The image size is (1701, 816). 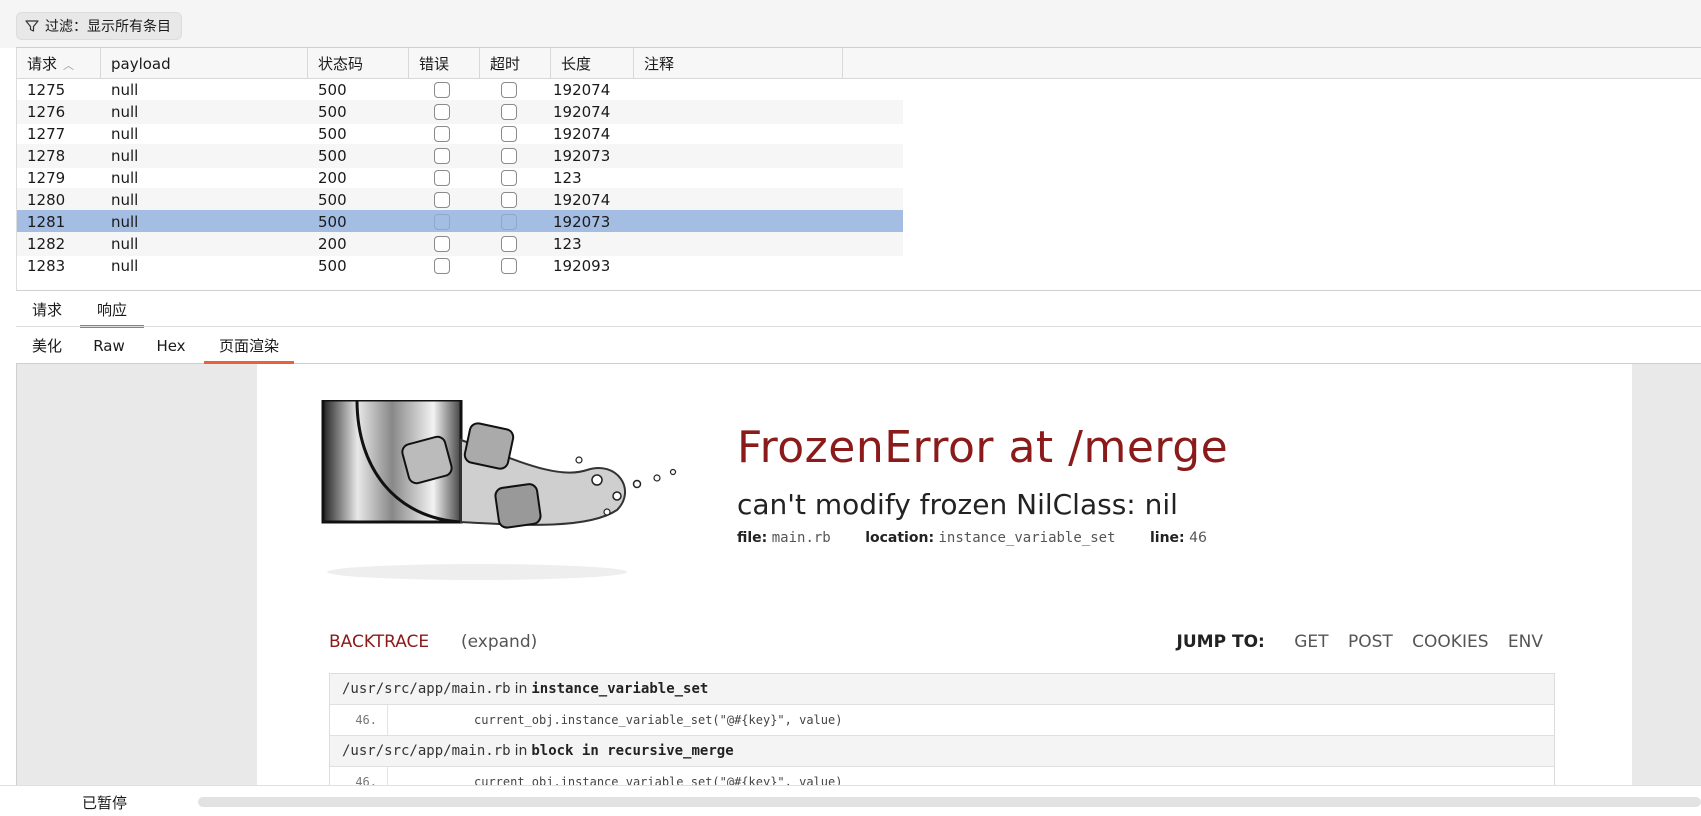 What do you see at coordinates (460, 222) in the screenshot?
I see `table-row: 1281 null 500 192073` at bounding box center [460, 222].